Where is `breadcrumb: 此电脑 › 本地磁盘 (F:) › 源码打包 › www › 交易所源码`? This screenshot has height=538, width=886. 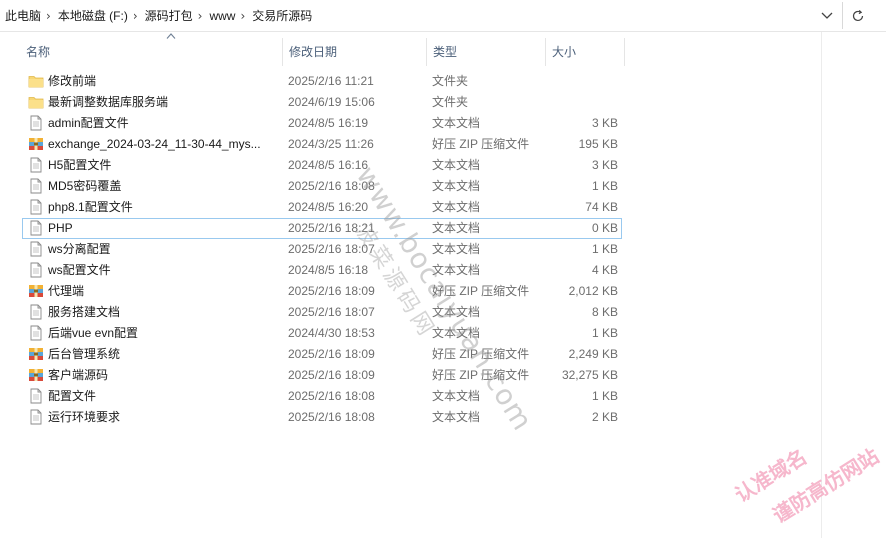 breadcrumb: 此电脑 › 本地磁盘 (F:) › 源码打包 › www › 交易所源码 is located at coordinates (421, 15).